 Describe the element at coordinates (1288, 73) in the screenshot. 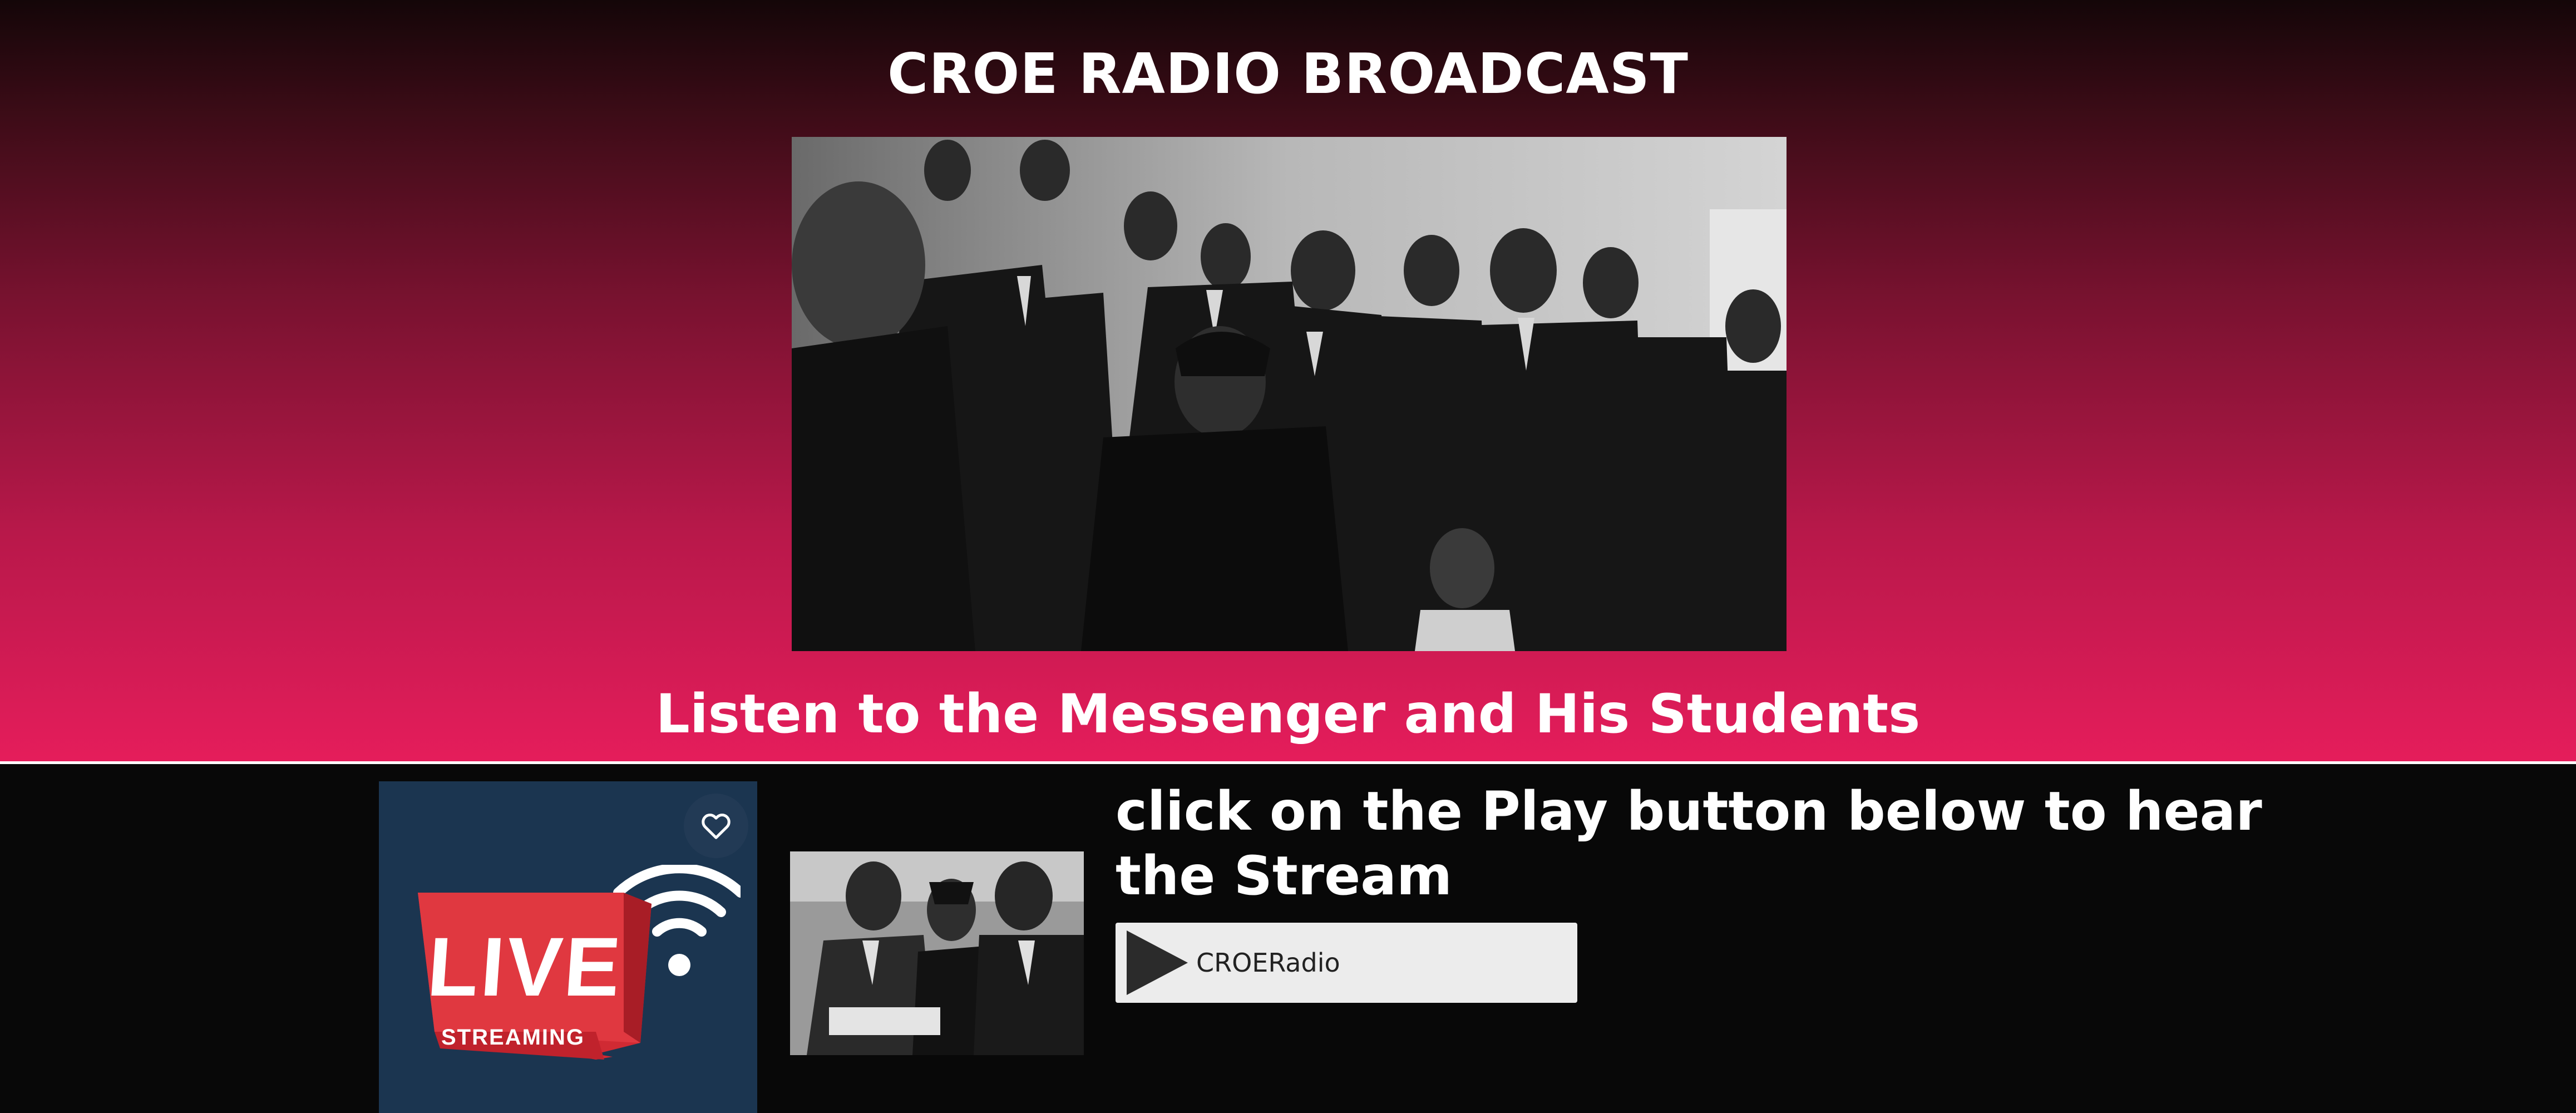

I see `page-title: CROE RADIO BROADCAST` at that location.